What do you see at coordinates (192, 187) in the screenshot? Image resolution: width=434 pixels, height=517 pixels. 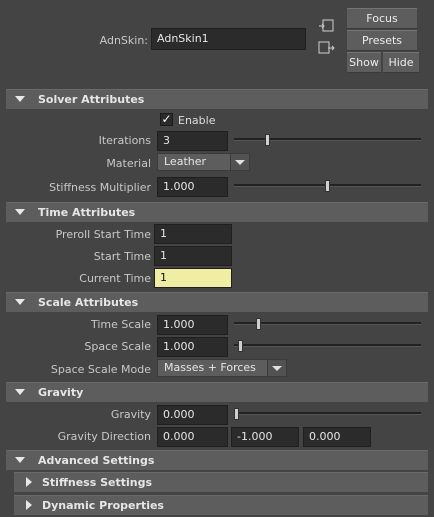 I see `stiffness-multiplier-field: 1.000` at bounding box center [192, 187].